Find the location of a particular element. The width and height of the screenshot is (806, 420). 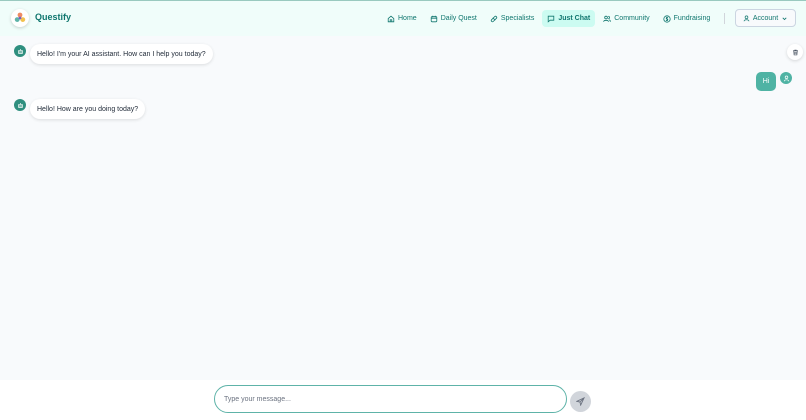

nav-divider is located at coordinates (724, 18).